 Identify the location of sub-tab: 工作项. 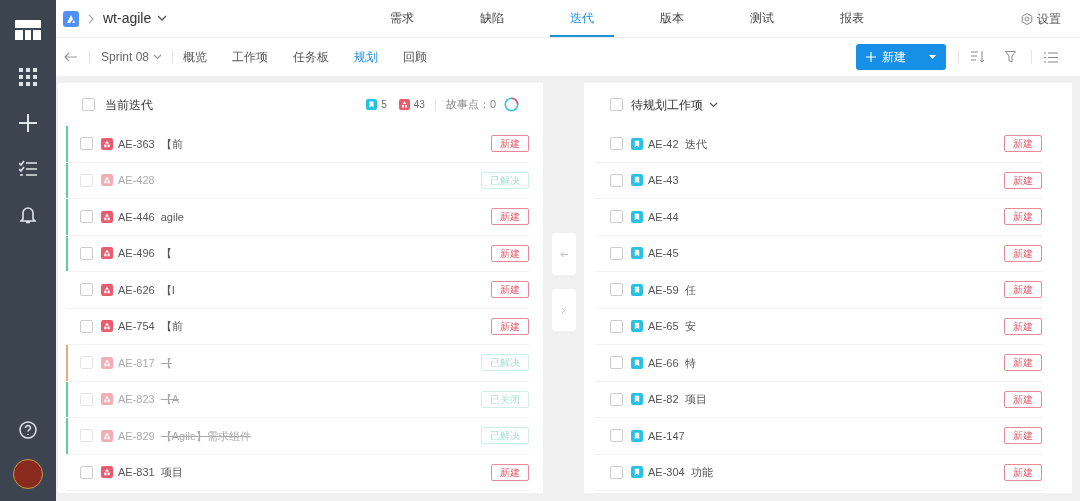
(250, 57).